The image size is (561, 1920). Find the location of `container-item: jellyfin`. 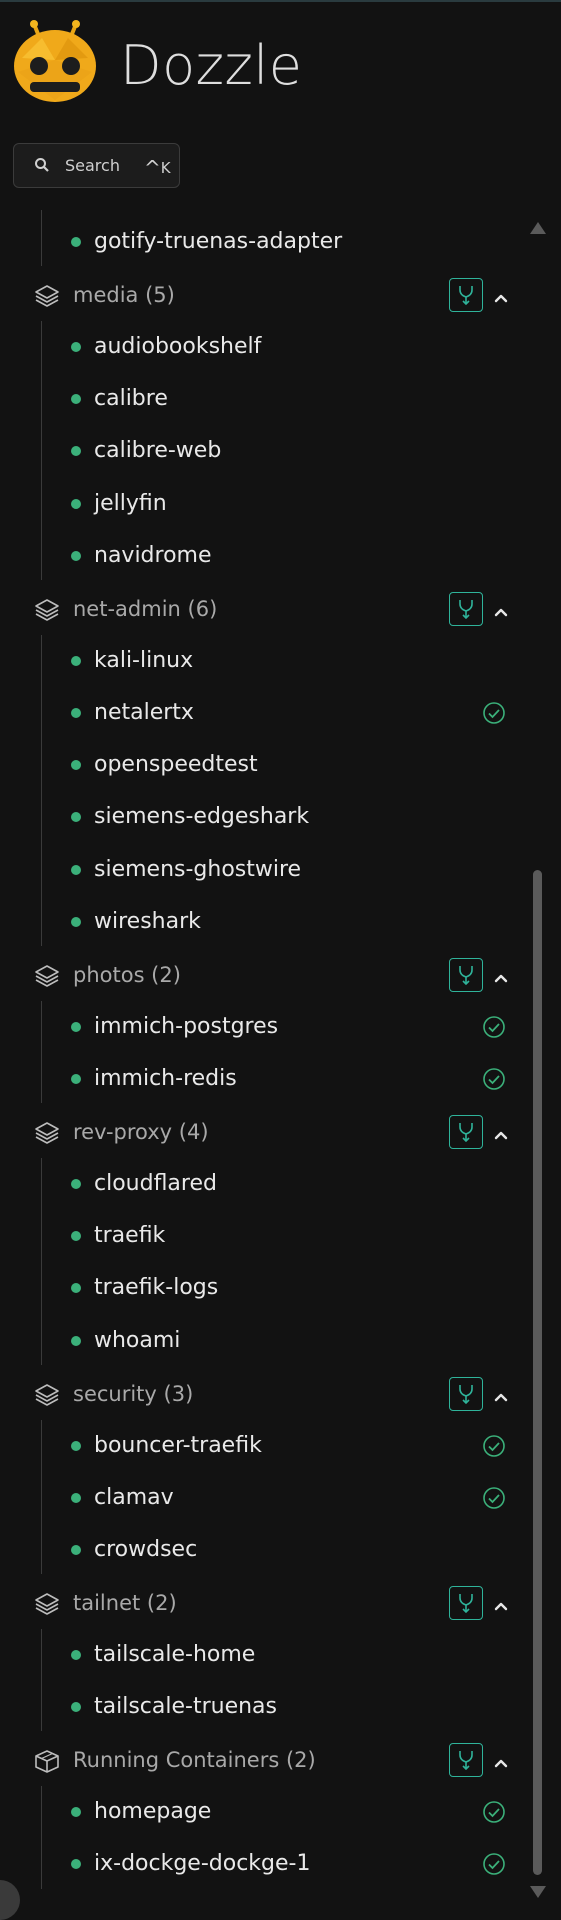

container-item: jellyfin is located at coordinates (260, 504).